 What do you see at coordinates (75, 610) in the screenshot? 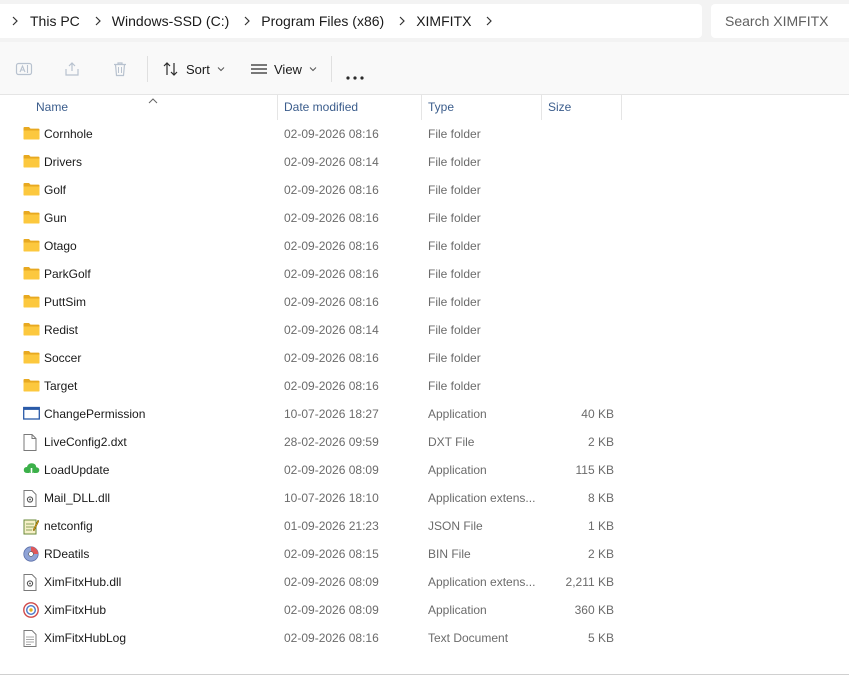
I see `file-name: XimFitxHub` at bounding box center [75, 610].